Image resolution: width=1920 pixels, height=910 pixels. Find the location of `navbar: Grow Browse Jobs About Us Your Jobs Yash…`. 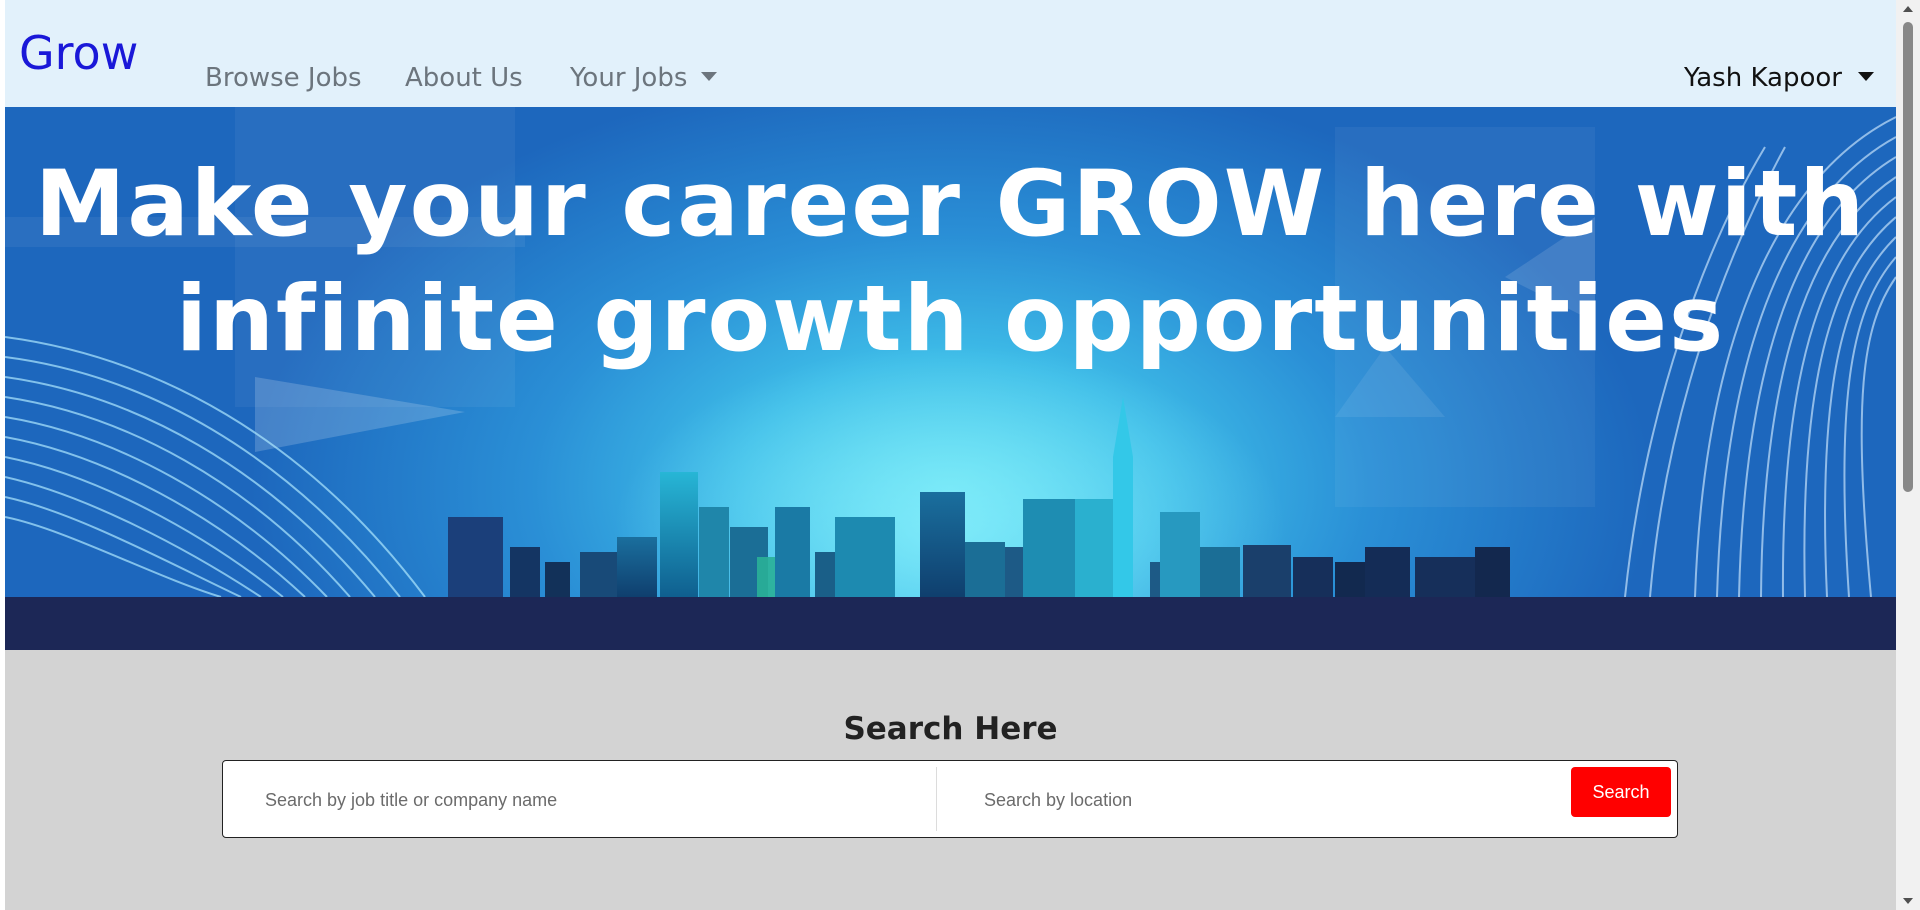

navbar: Grow Browse Jobs About Us Your Jobs Yash… is located at coordinates (950, 53).